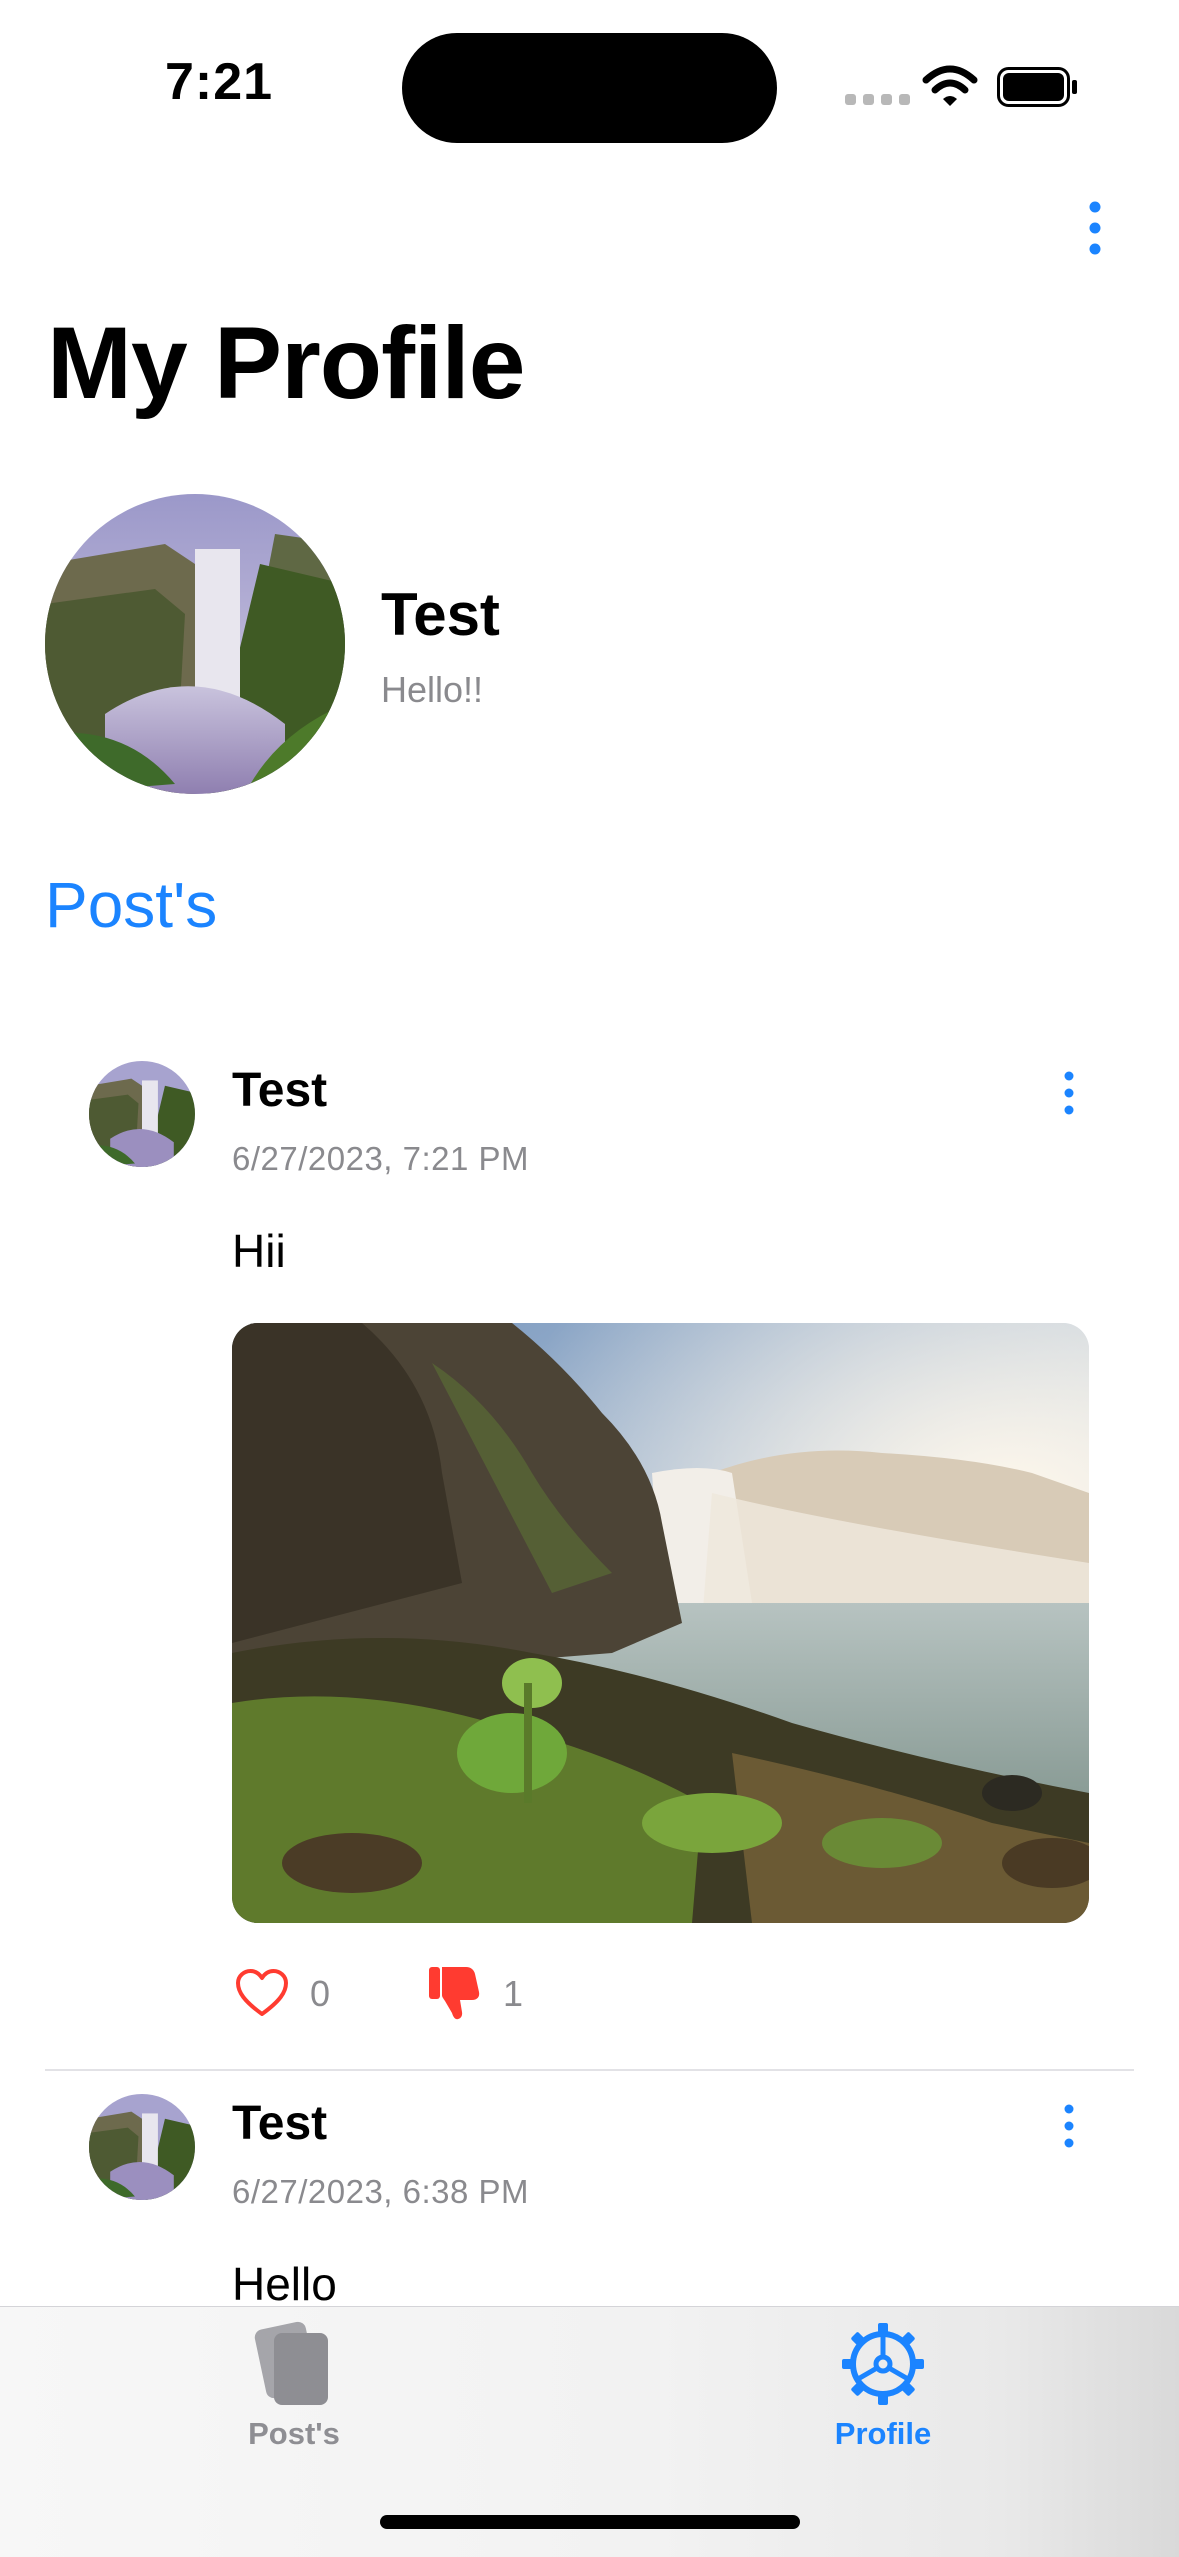 This screenshot has width=1179, height=2557. I want to click on post-text: Hii, so click(259, 1251).